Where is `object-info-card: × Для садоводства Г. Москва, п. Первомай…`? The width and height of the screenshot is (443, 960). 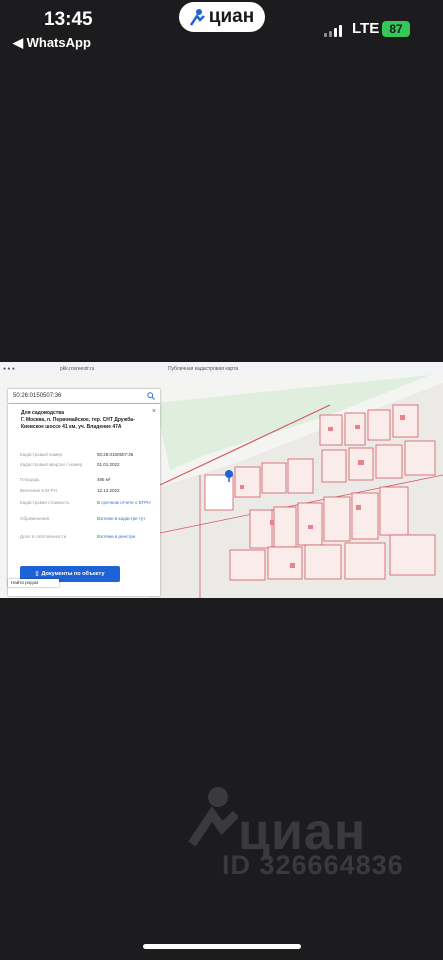 object-info-card: × Для садоводства Г. Москва, п. Первомай… is located at coordinates (84, 500).